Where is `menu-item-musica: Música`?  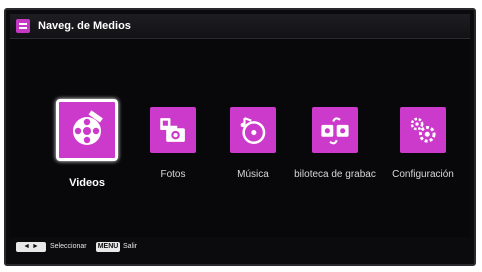
menu-item-musica: Música is located at coordinates (253, 154).